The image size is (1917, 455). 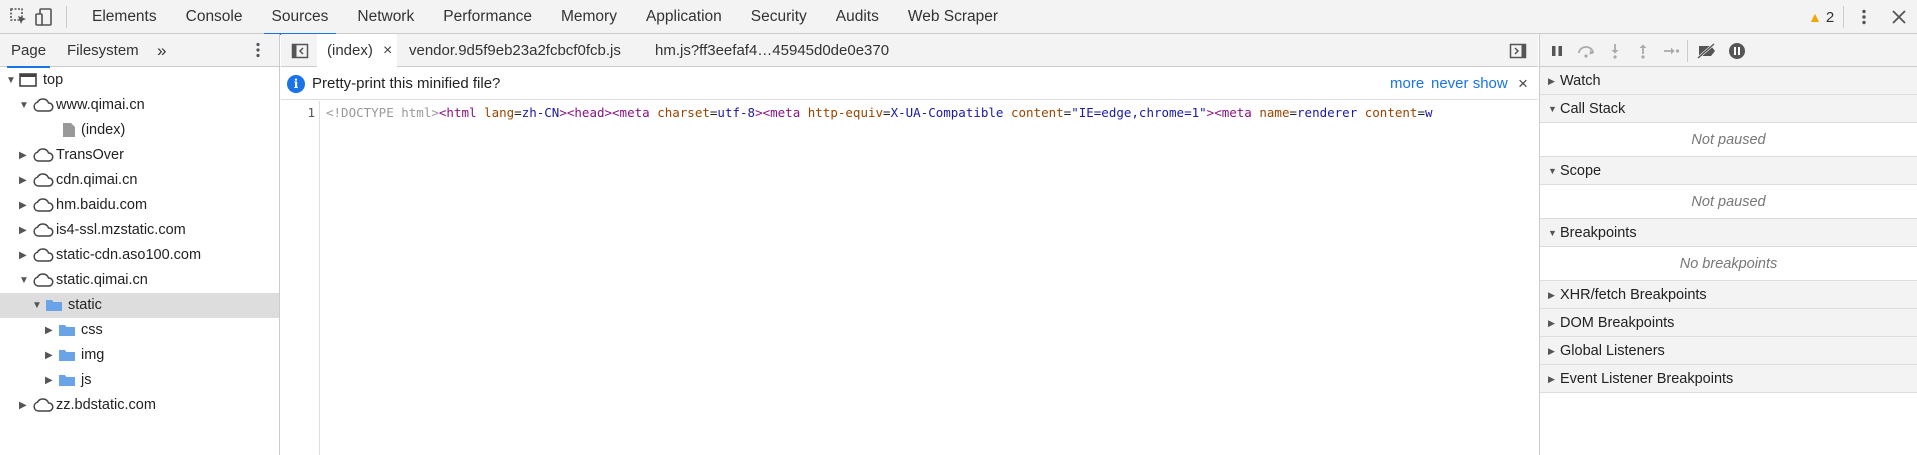 I want to click on pane-breakpoints: ▼ Breakpoints, so click(x=1728, y=233).